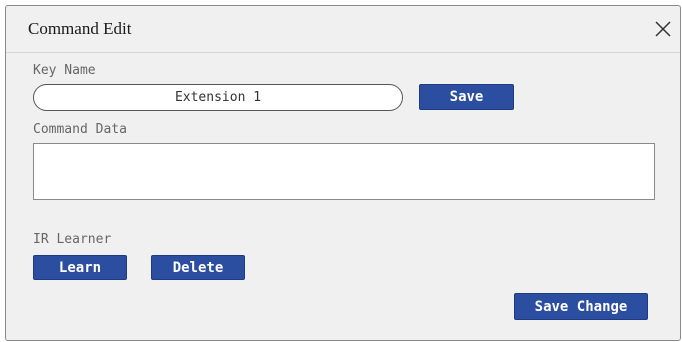  Describe the element at coordinates (72, 239) in the screenshot. I see `ir-learner-label: IR Learner` at that location.